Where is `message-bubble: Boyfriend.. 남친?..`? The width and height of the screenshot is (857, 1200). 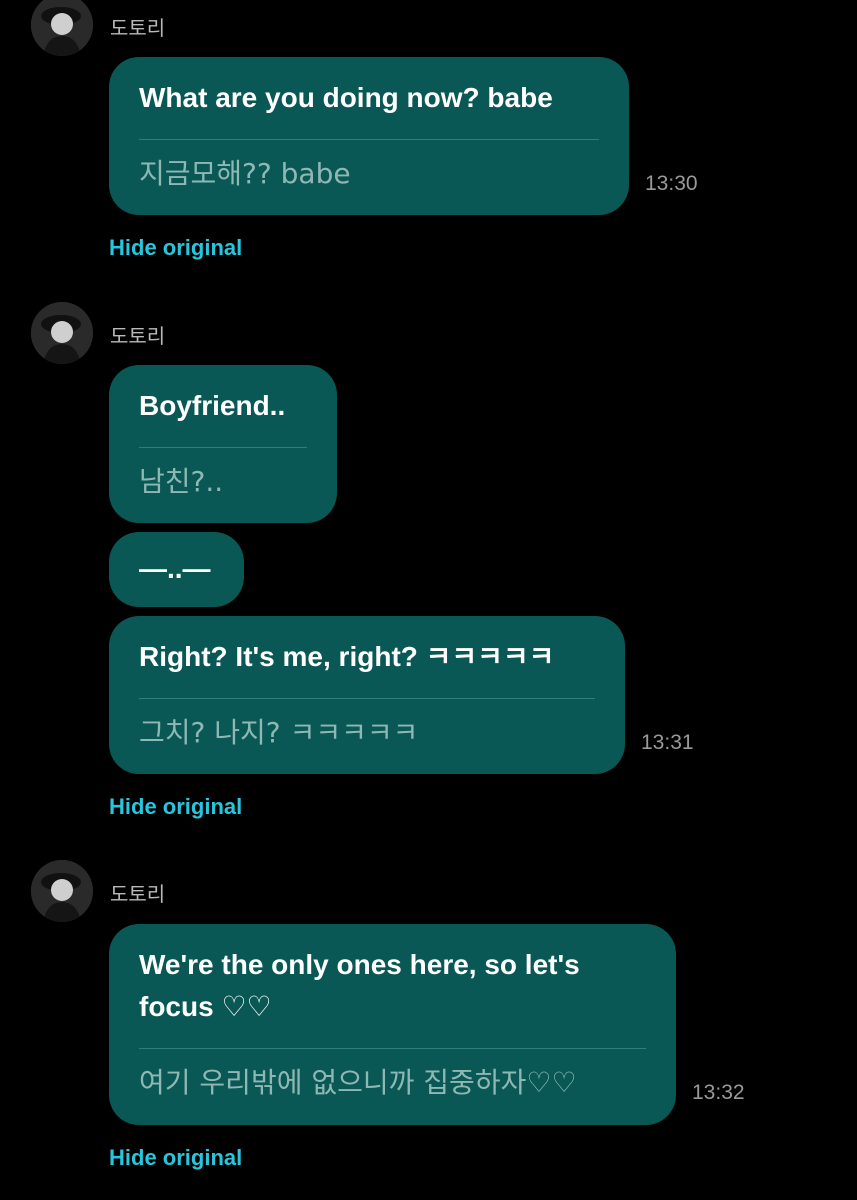
message-bubble: Boyfriend.. 남친?.. is located at coordinates (223, 444).